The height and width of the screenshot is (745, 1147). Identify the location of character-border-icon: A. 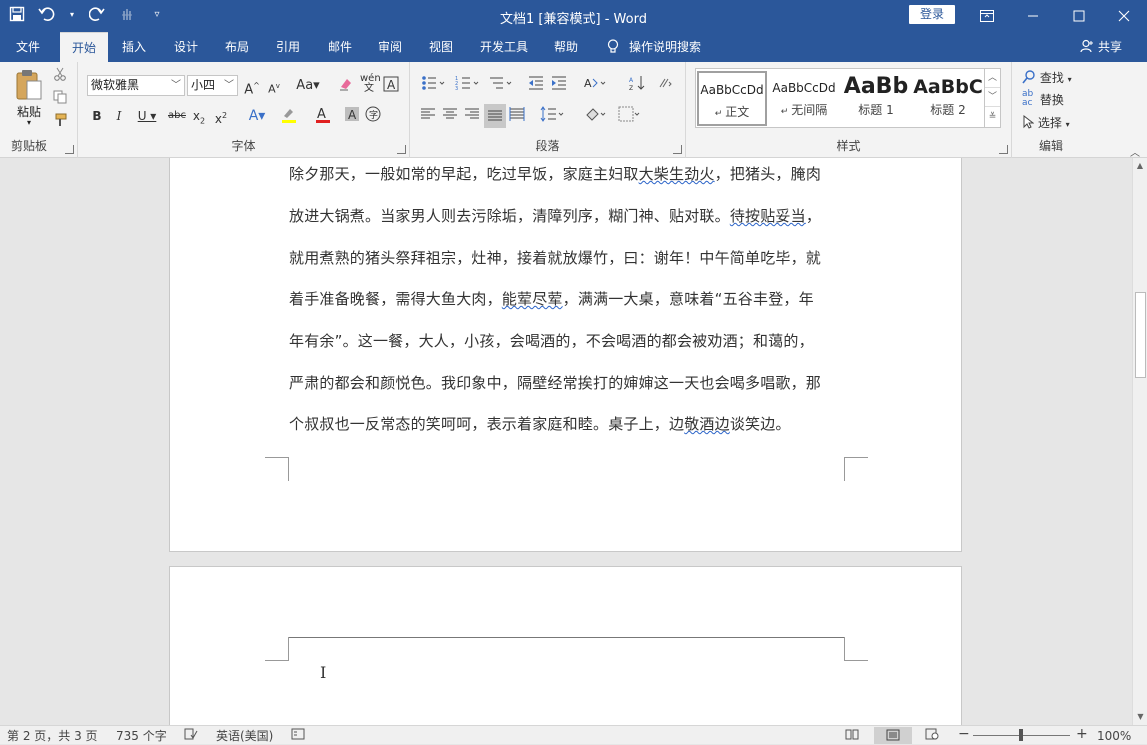
(391, 86).